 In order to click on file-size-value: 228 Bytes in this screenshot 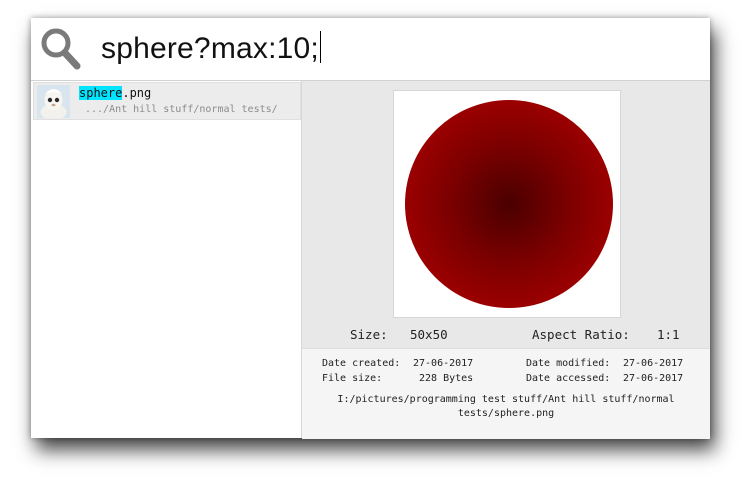, I will do `click(446, 378)`.